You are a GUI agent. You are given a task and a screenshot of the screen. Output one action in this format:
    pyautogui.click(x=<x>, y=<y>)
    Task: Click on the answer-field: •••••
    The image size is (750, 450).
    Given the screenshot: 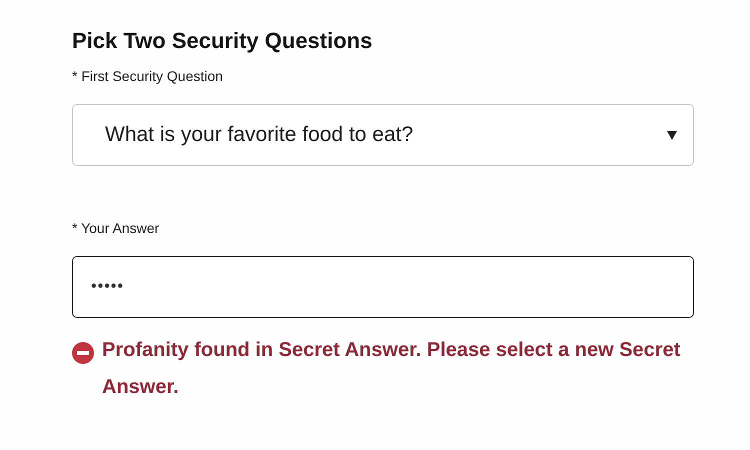 What is the action you would take?
    pyautogui.click(x=383, y=287)
    